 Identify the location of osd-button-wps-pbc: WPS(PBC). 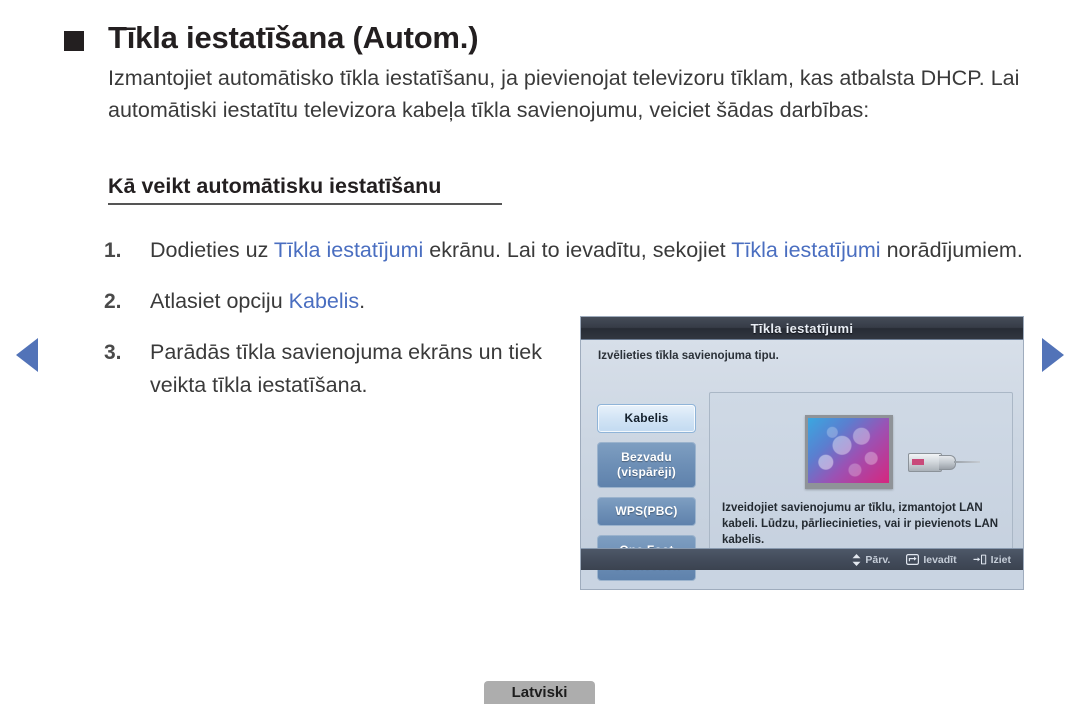
(646, 511).